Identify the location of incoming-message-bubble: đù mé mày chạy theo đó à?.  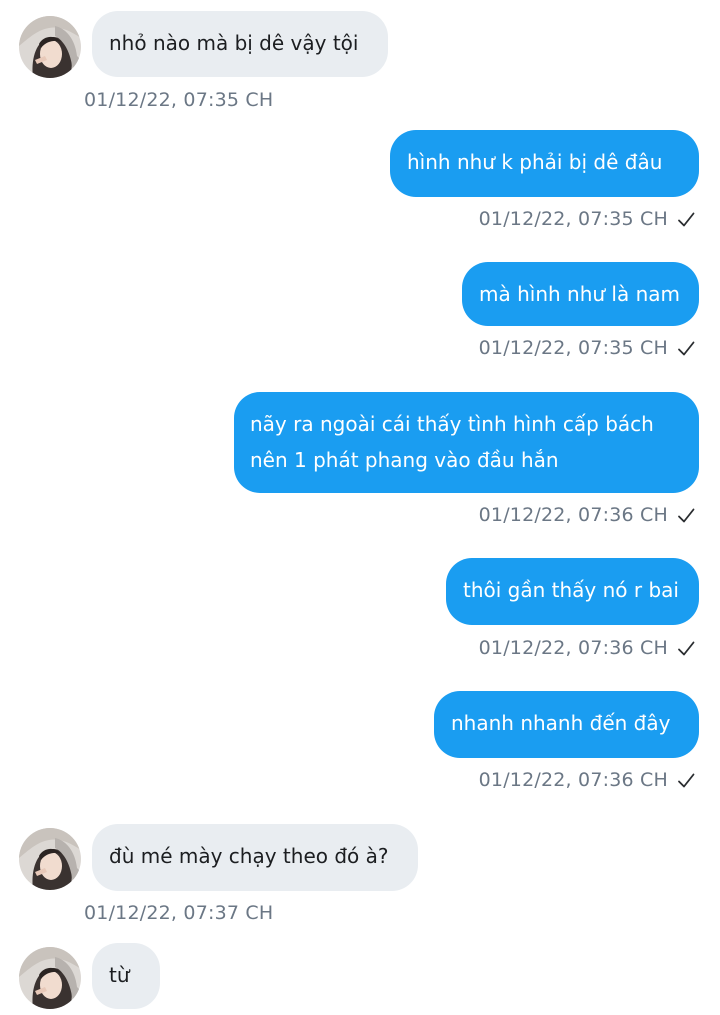
(255, 857).